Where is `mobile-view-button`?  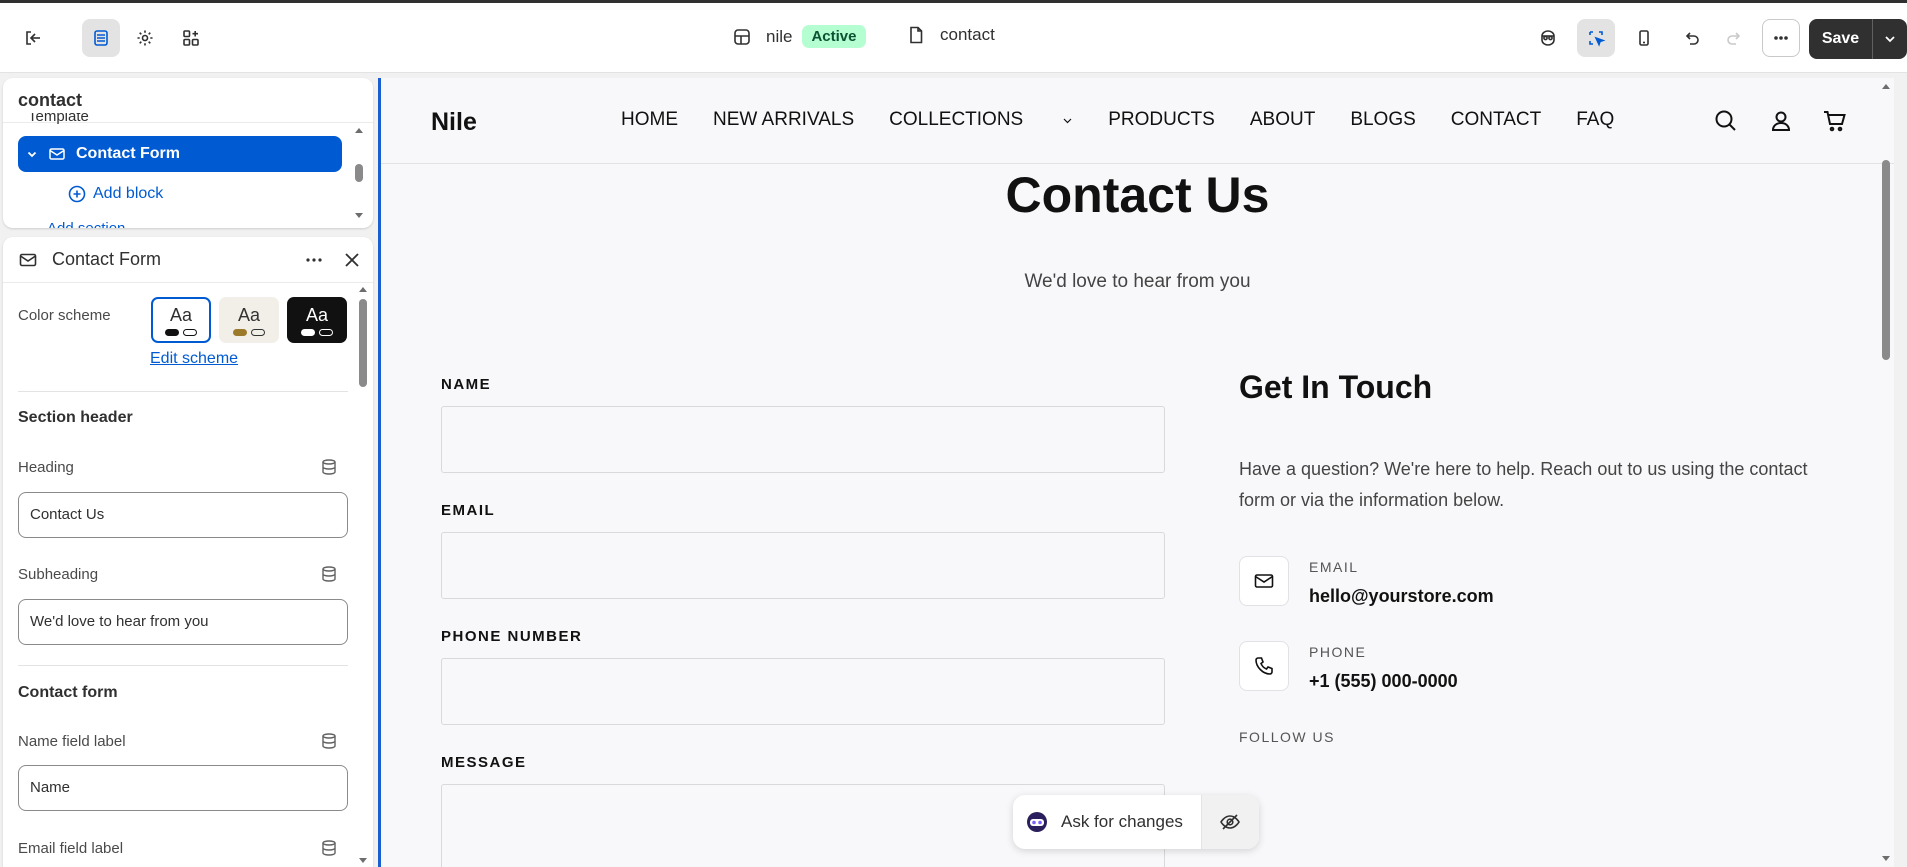
mobile-view-button is located at coordinates (1644, 38).